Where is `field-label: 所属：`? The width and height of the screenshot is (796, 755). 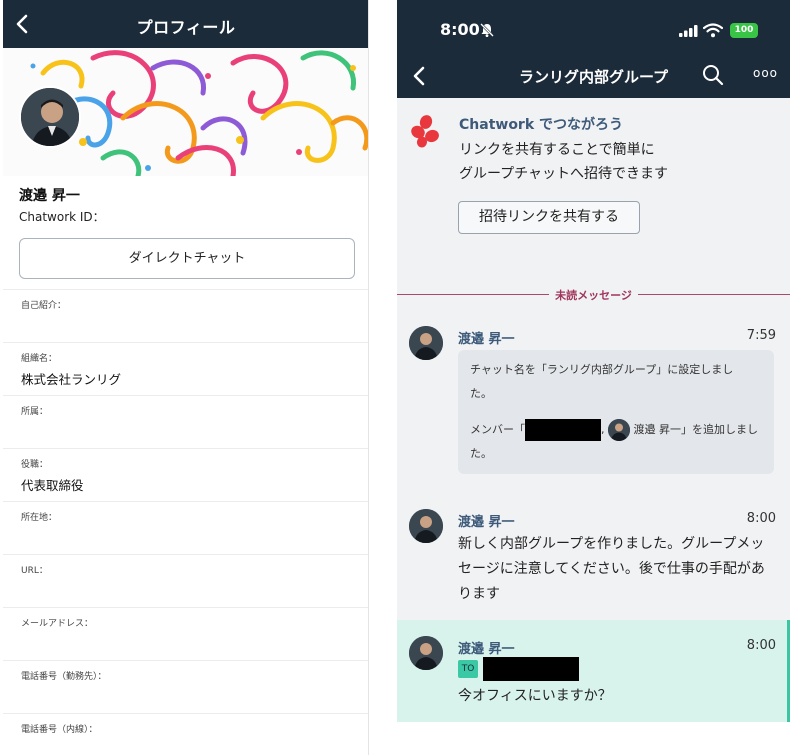
field-label: 所属： is located at coordinates (35, 412).